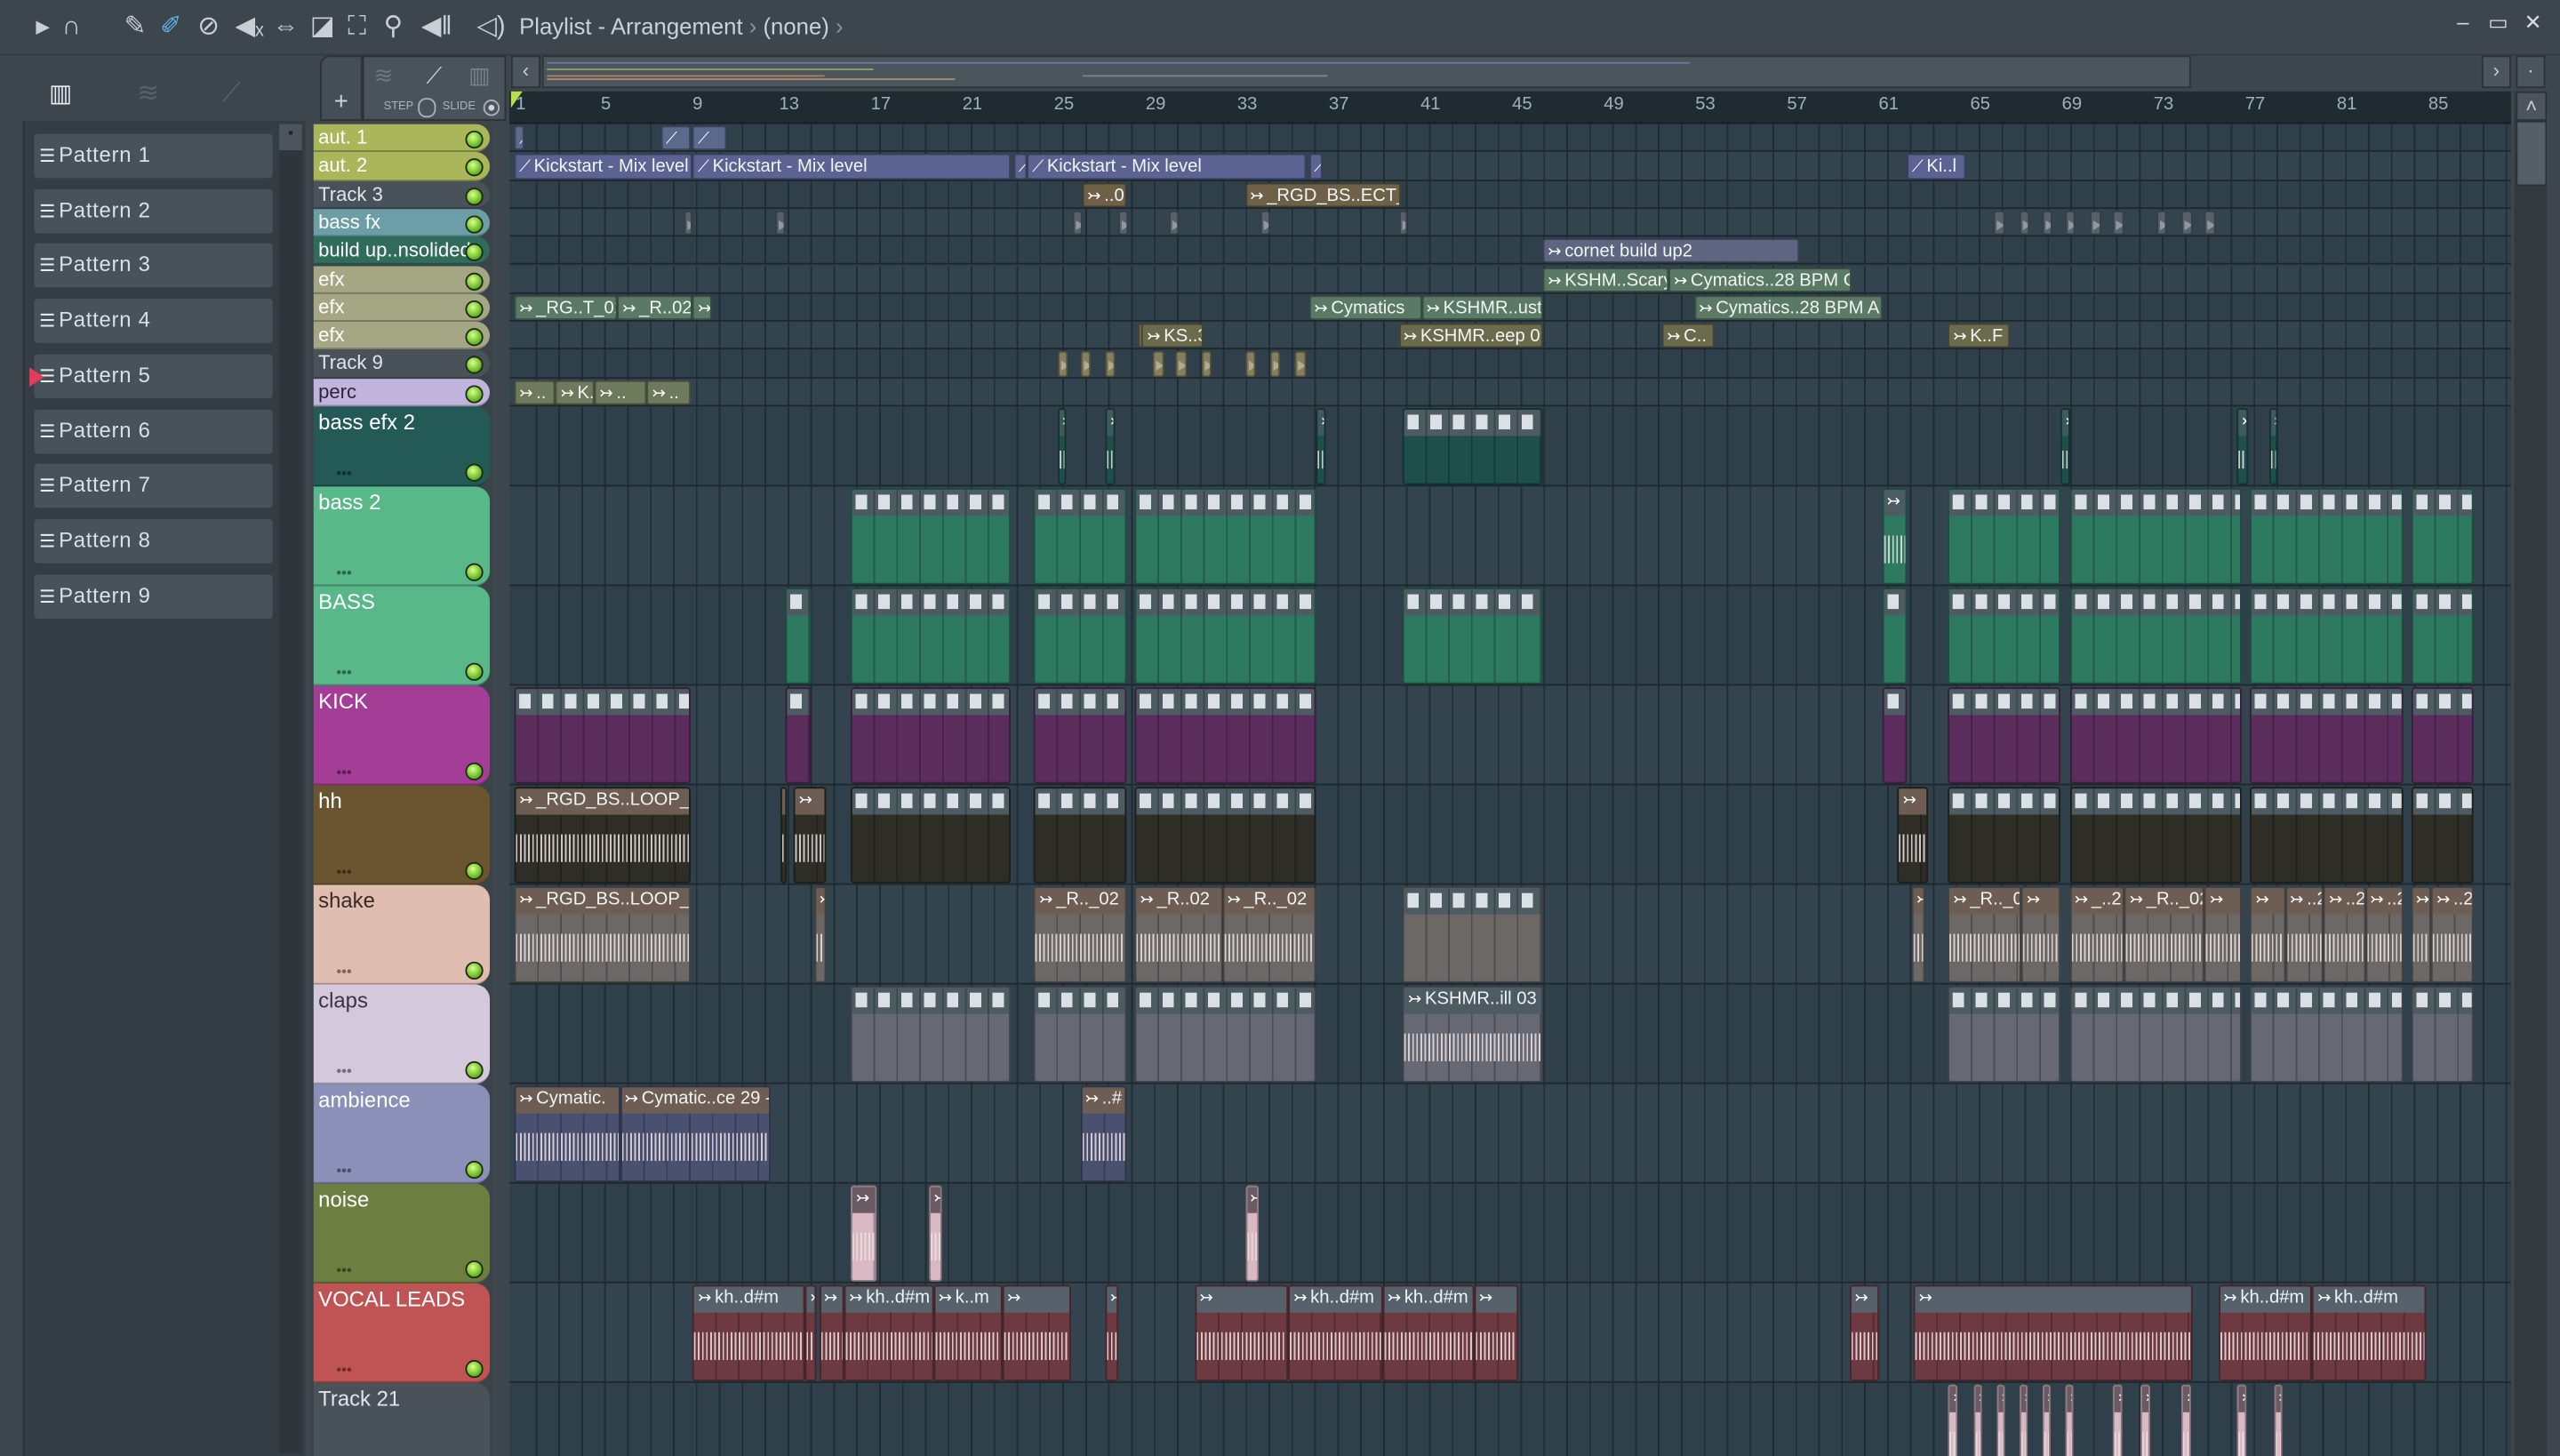 Image resolution: width=2560 pixels, height=1456 pixels. Describe the element at coordinates (331, 335) in the screenshot. I see `track-name: efx` at that location.